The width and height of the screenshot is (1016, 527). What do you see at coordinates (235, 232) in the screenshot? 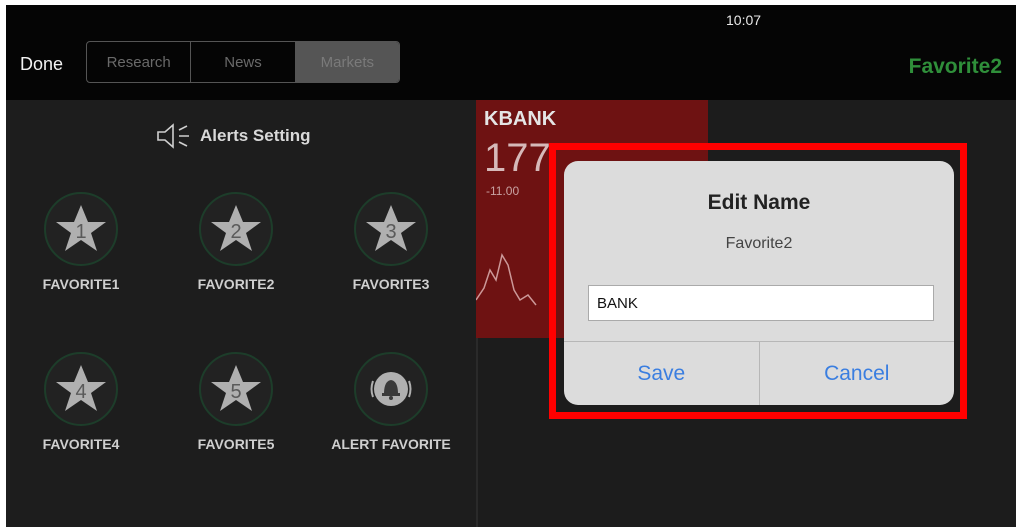
I see `star-number: 2` at bounding box center [235, 232].